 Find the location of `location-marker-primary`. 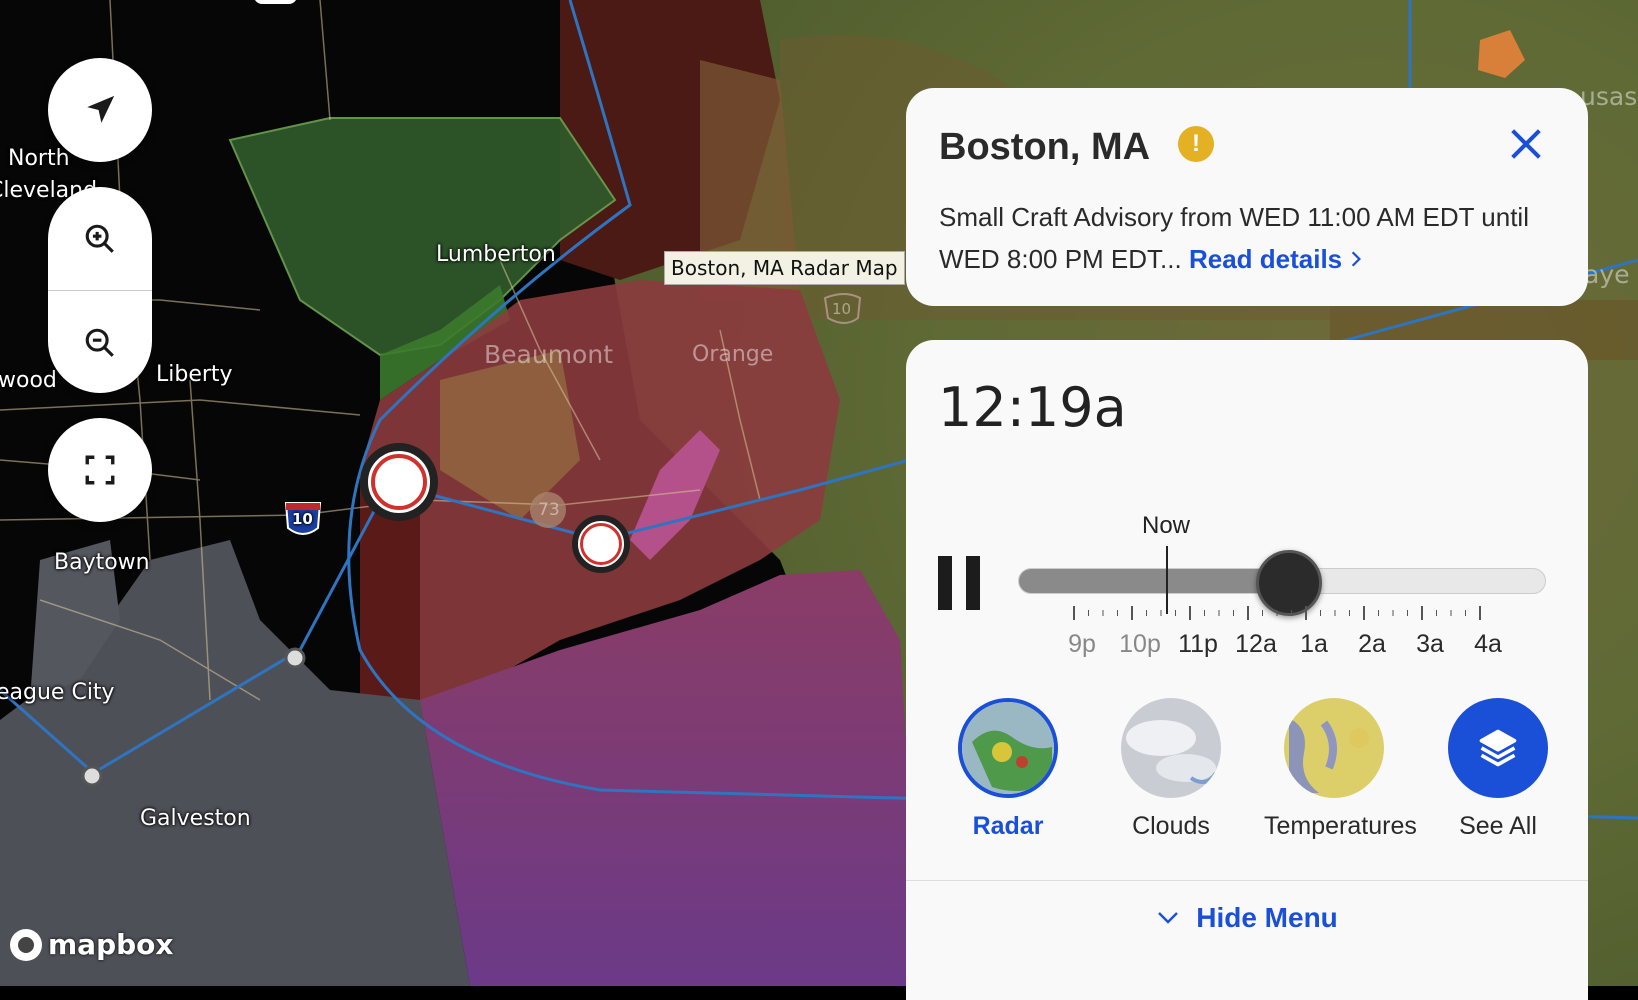

location-marker-primary is located at coordinates (399, 482).